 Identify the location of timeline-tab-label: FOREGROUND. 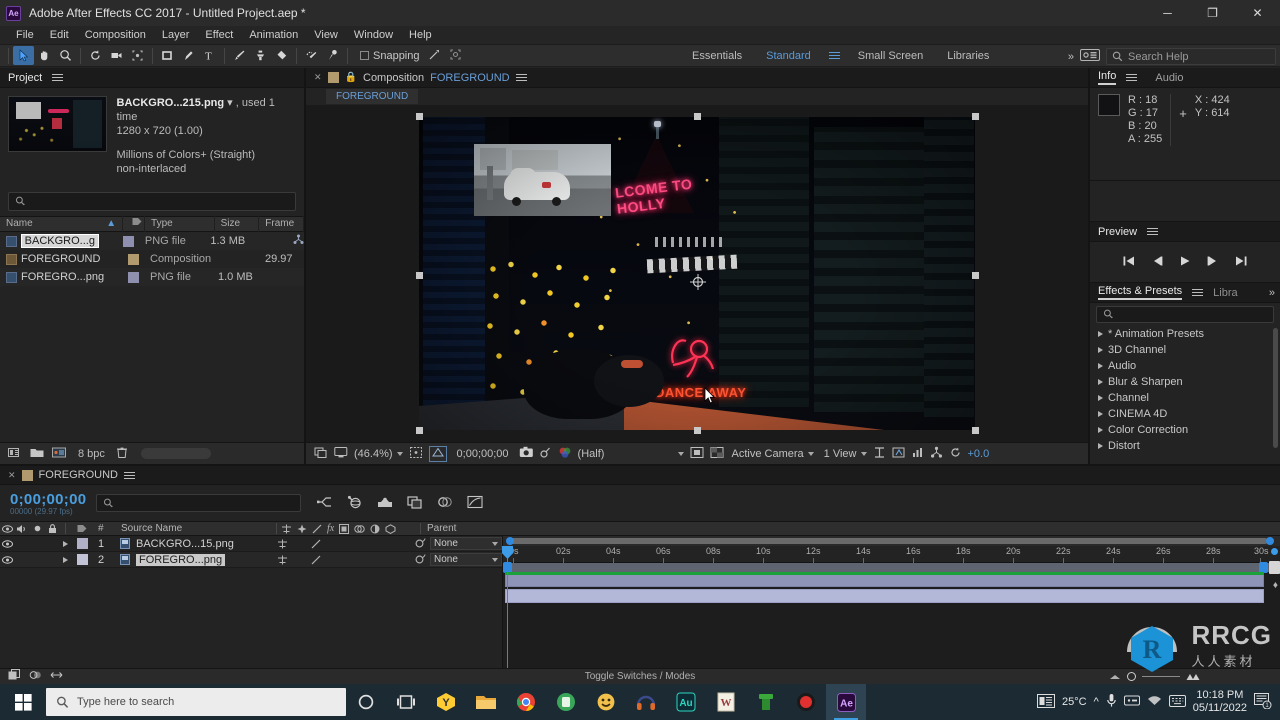
(78, 475).